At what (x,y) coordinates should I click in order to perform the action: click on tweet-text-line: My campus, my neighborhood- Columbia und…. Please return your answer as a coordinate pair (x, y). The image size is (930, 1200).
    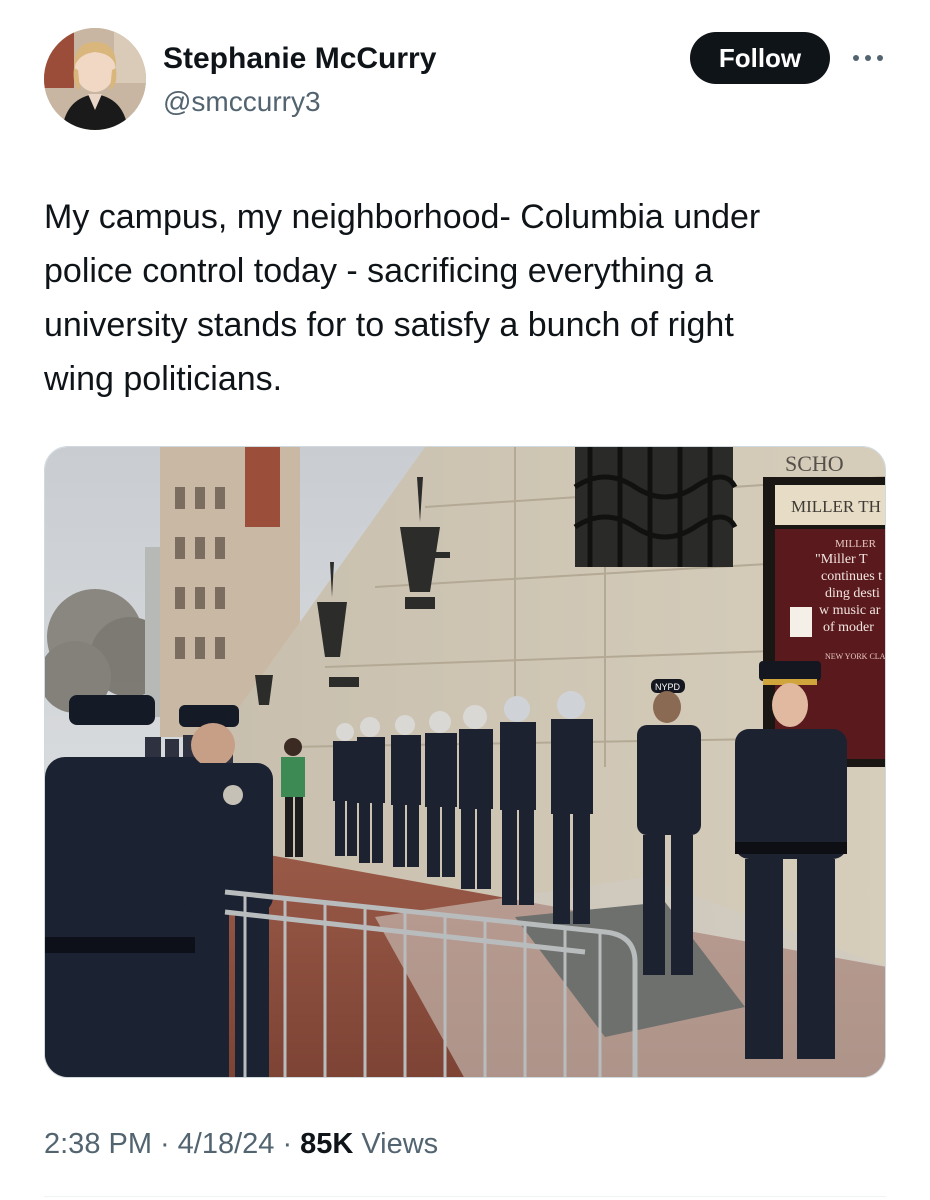
    Looking at the image, I should click on (402, 217).